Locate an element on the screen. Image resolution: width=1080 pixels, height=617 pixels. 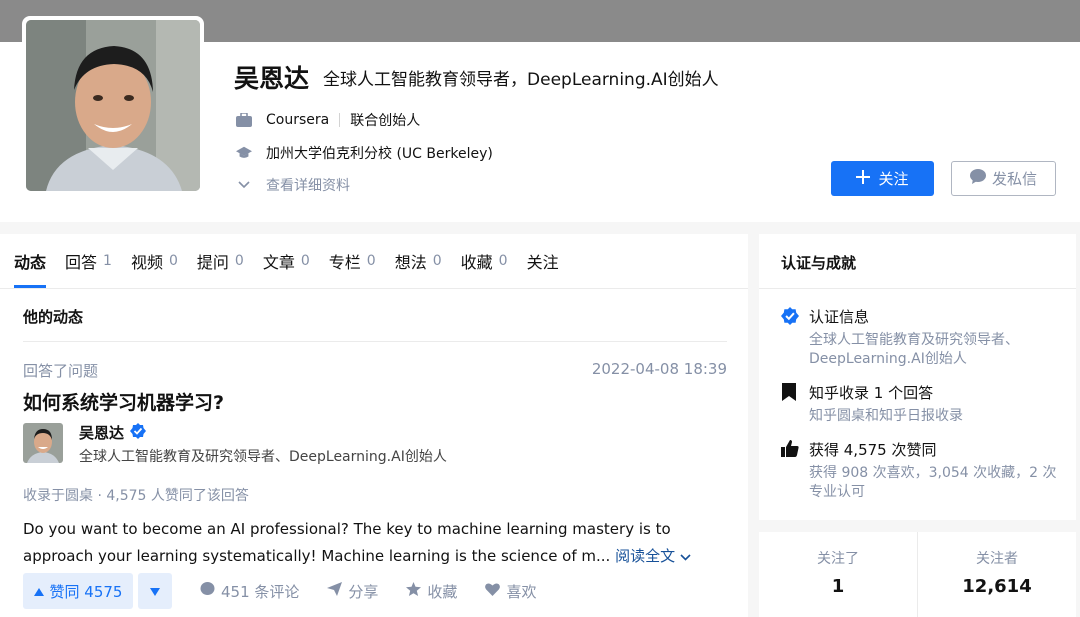
collect-meta: 收录于圆桌 · 4,575 人赞同了该回答 is located at coordinates (136, 496).